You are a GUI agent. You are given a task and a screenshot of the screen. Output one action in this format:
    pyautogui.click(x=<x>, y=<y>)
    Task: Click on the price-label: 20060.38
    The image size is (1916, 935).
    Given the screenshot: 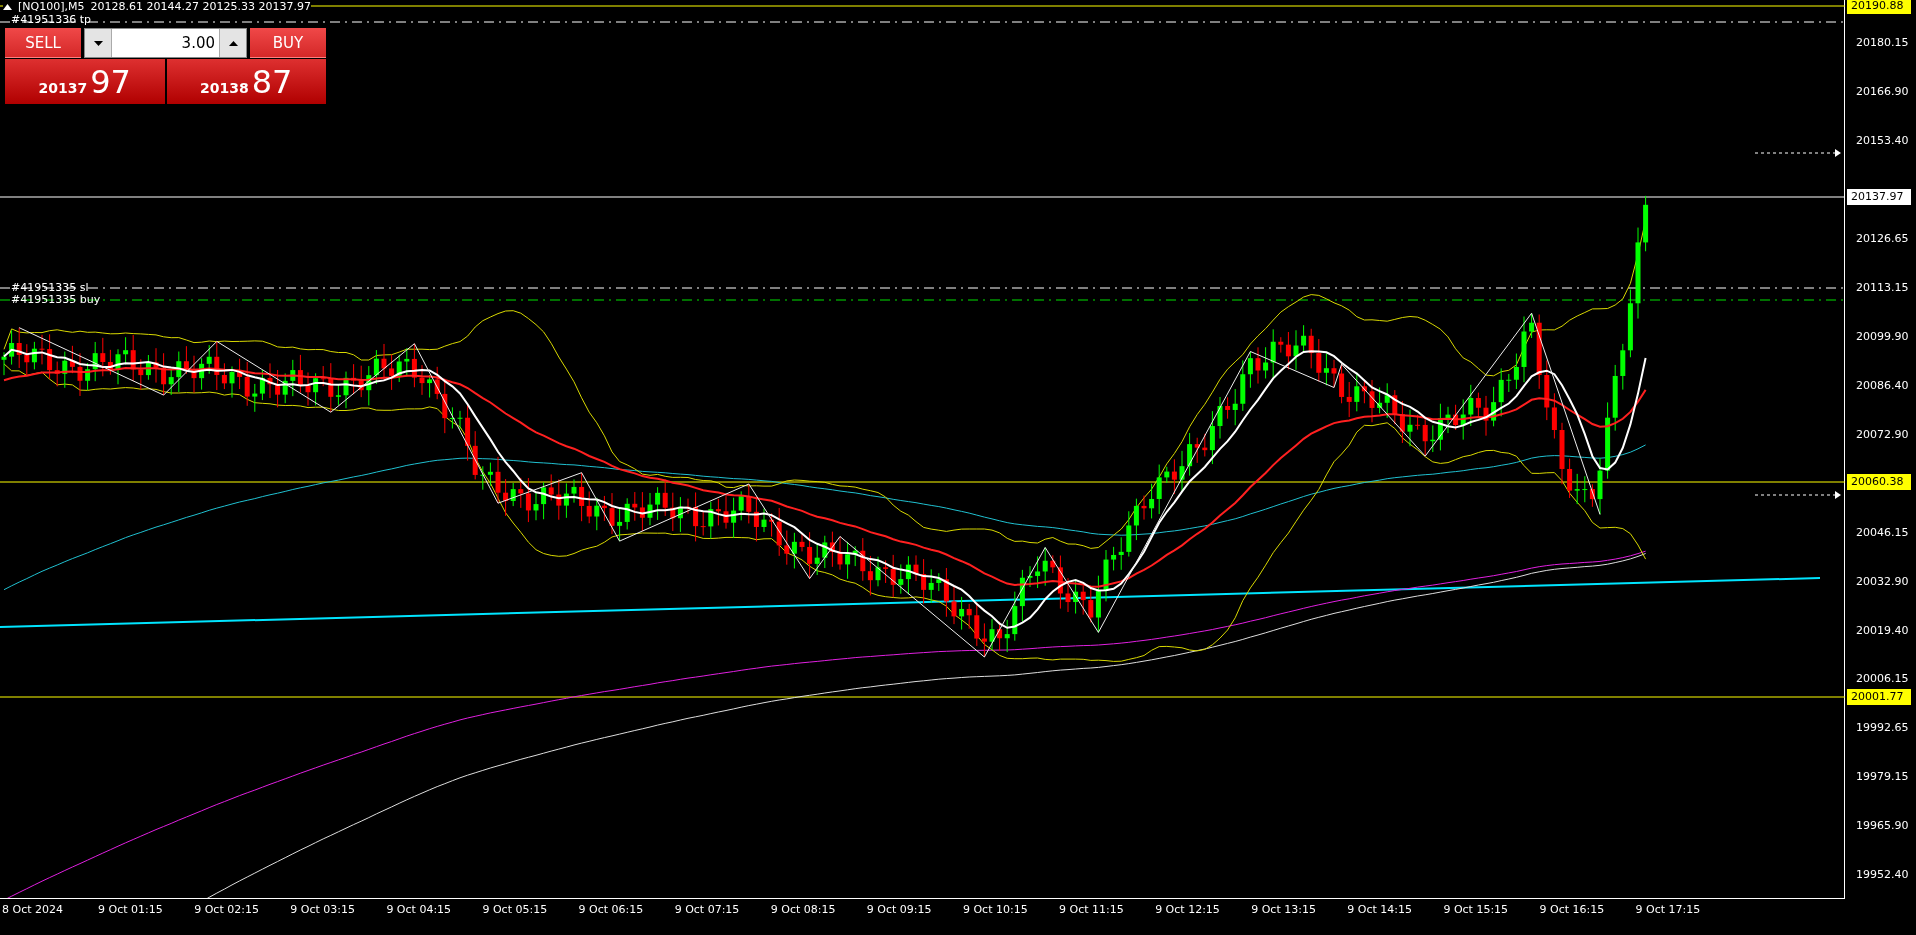 What is the action you would take?
    pyautogui.click(x=1879, y=482)
    